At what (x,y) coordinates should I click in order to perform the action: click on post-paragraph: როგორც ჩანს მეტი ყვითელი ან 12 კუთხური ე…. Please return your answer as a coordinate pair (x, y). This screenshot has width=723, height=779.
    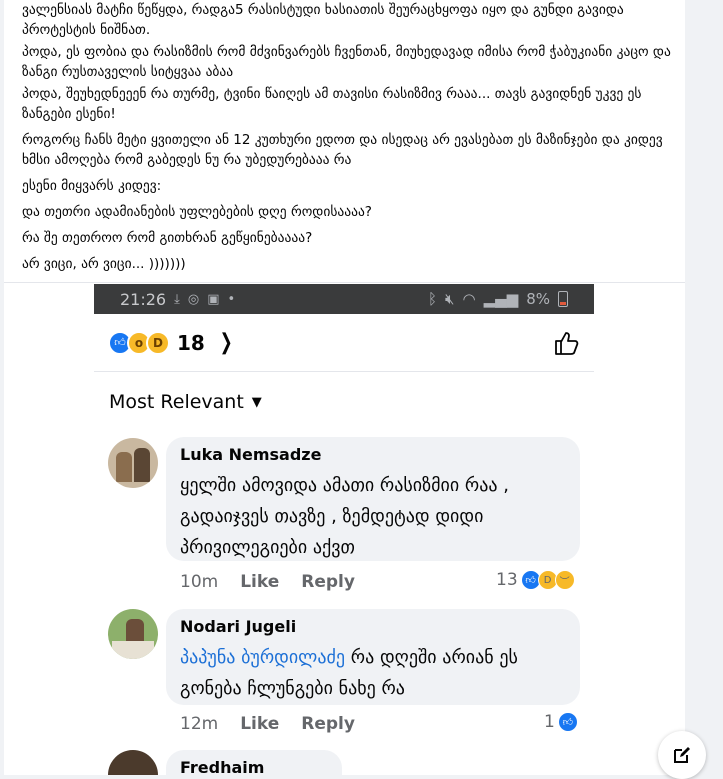
    Looking at the image, I should click on (342, 150).